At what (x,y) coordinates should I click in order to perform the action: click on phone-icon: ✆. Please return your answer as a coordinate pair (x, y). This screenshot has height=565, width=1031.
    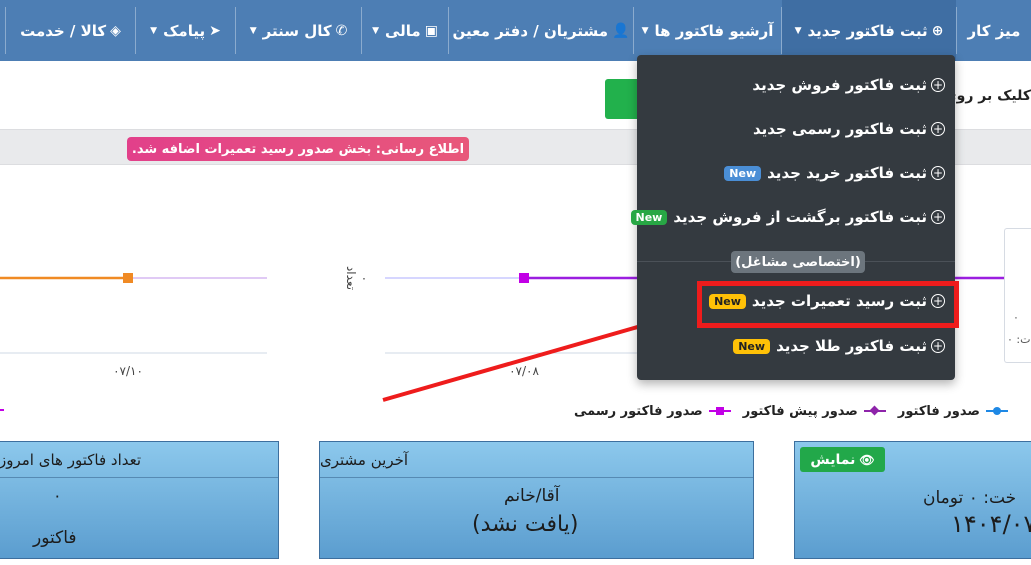
    Looking at the image, I should click on (341, 30).